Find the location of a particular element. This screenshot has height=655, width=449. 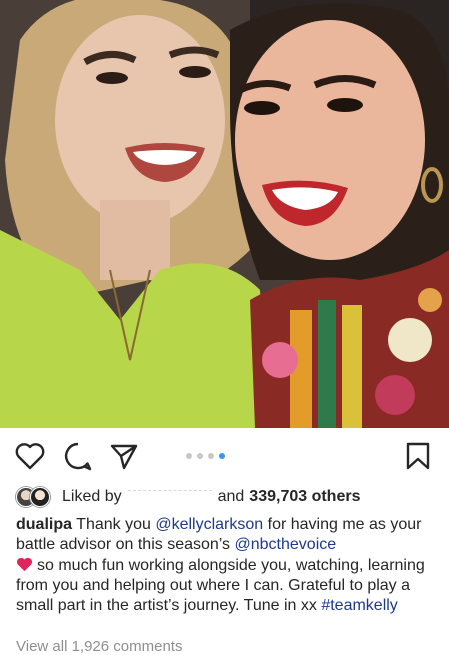

liker-avatars is located at coordinates (36, 497).